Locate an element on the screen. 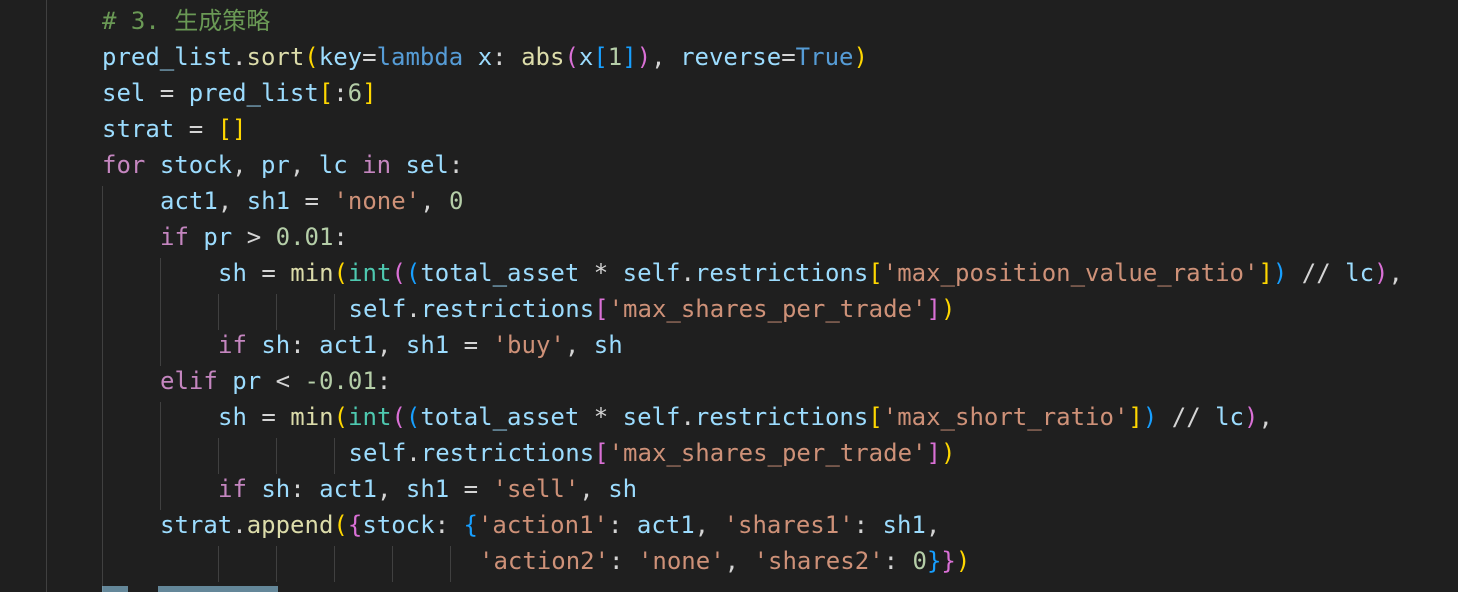 The image size is (1458, 592). code-token: 'max_shares_per_trade' is located at coordinates (767, 453).